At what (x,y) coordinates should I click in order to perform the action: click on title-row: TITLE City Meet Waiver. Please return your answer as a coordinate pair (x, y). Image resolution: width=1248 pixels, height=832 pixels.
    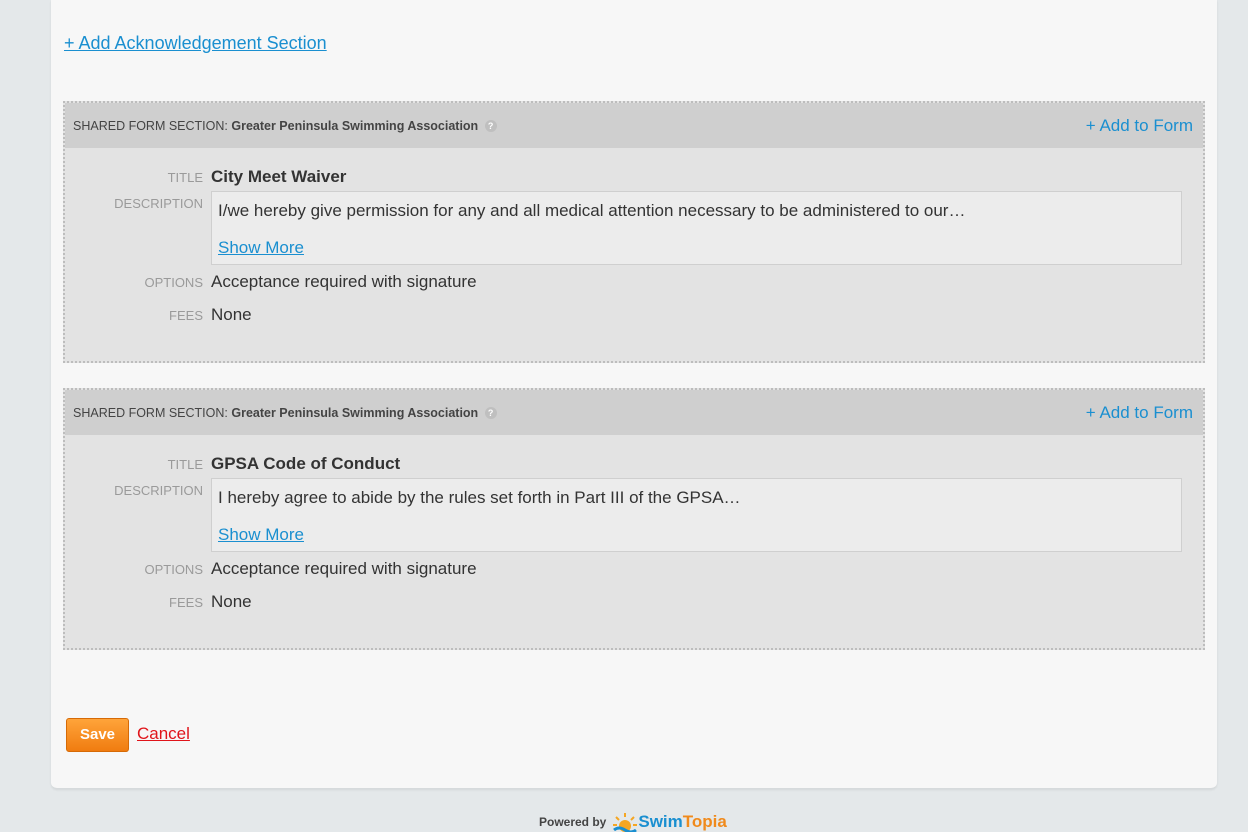
    Looking at the image, I should click on (634, 177).